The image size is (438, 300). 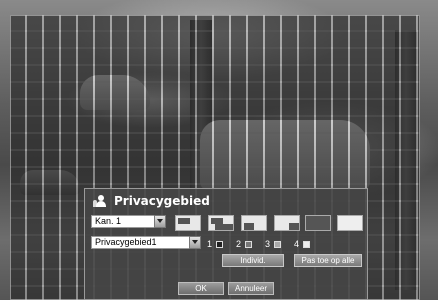 I want to click on cancel-button: Annuleer, so click(x=251, y=288).